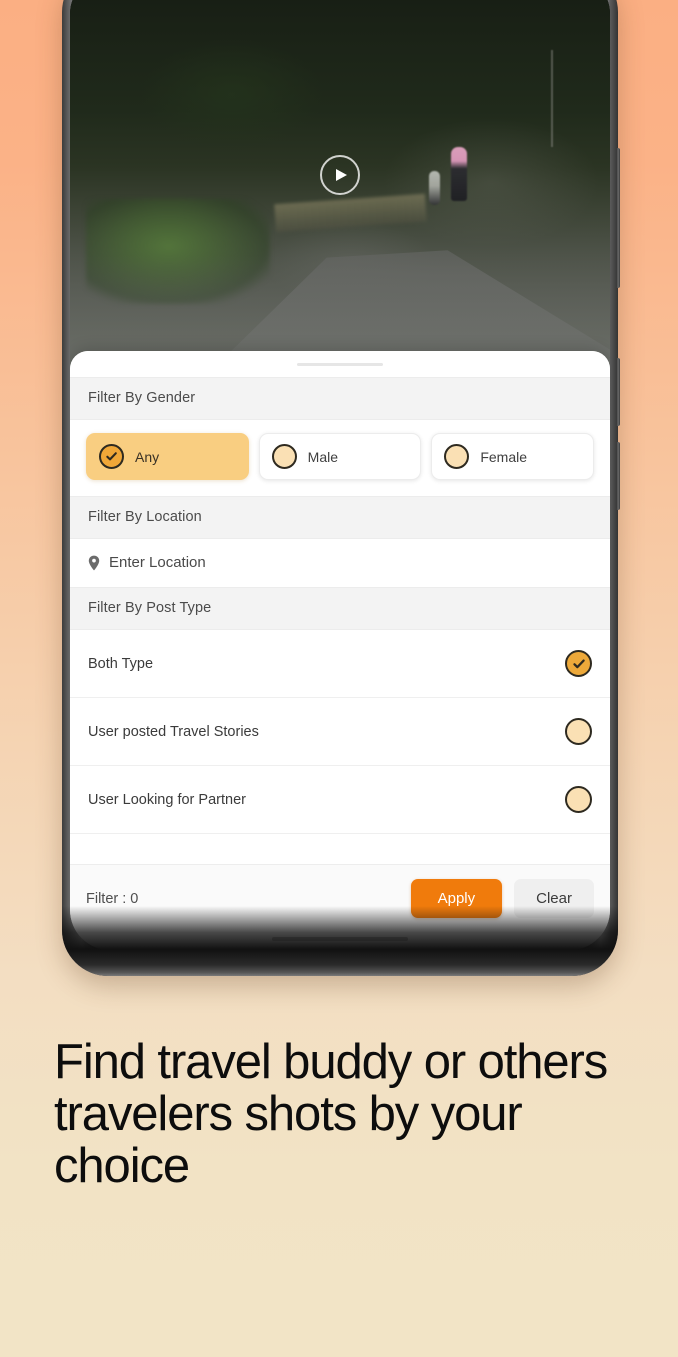 The height and width of the screenshot is (1357, 678). What do you see at coordinates (167, 456) in the screenshot?
I see `gender-chip-any: Any` at bounding box center [167, 456].